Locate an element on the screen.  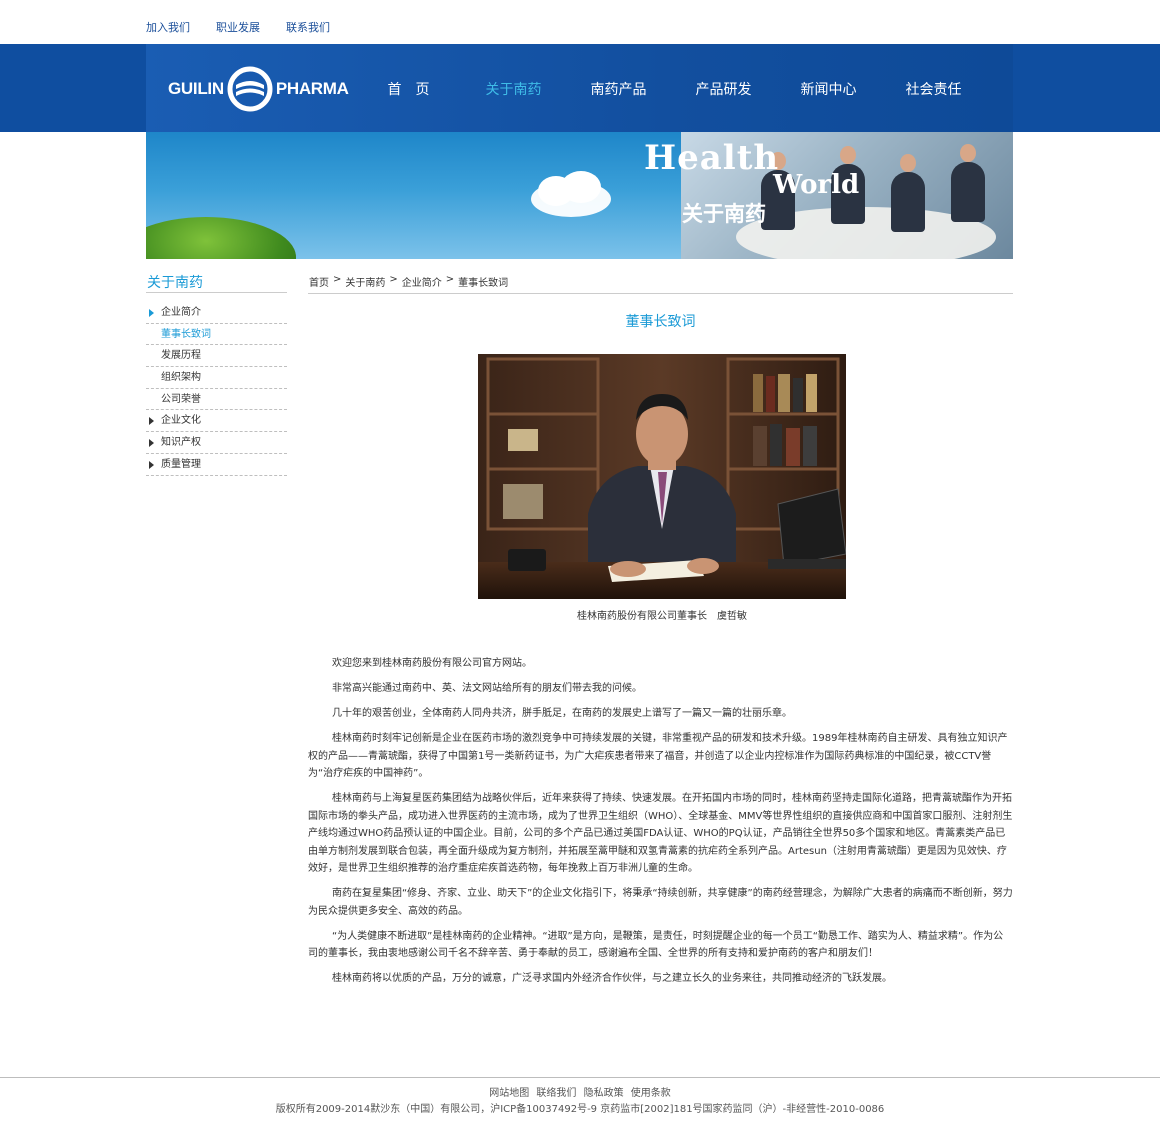
sidebar-divider is located at coordinates (216, 292).